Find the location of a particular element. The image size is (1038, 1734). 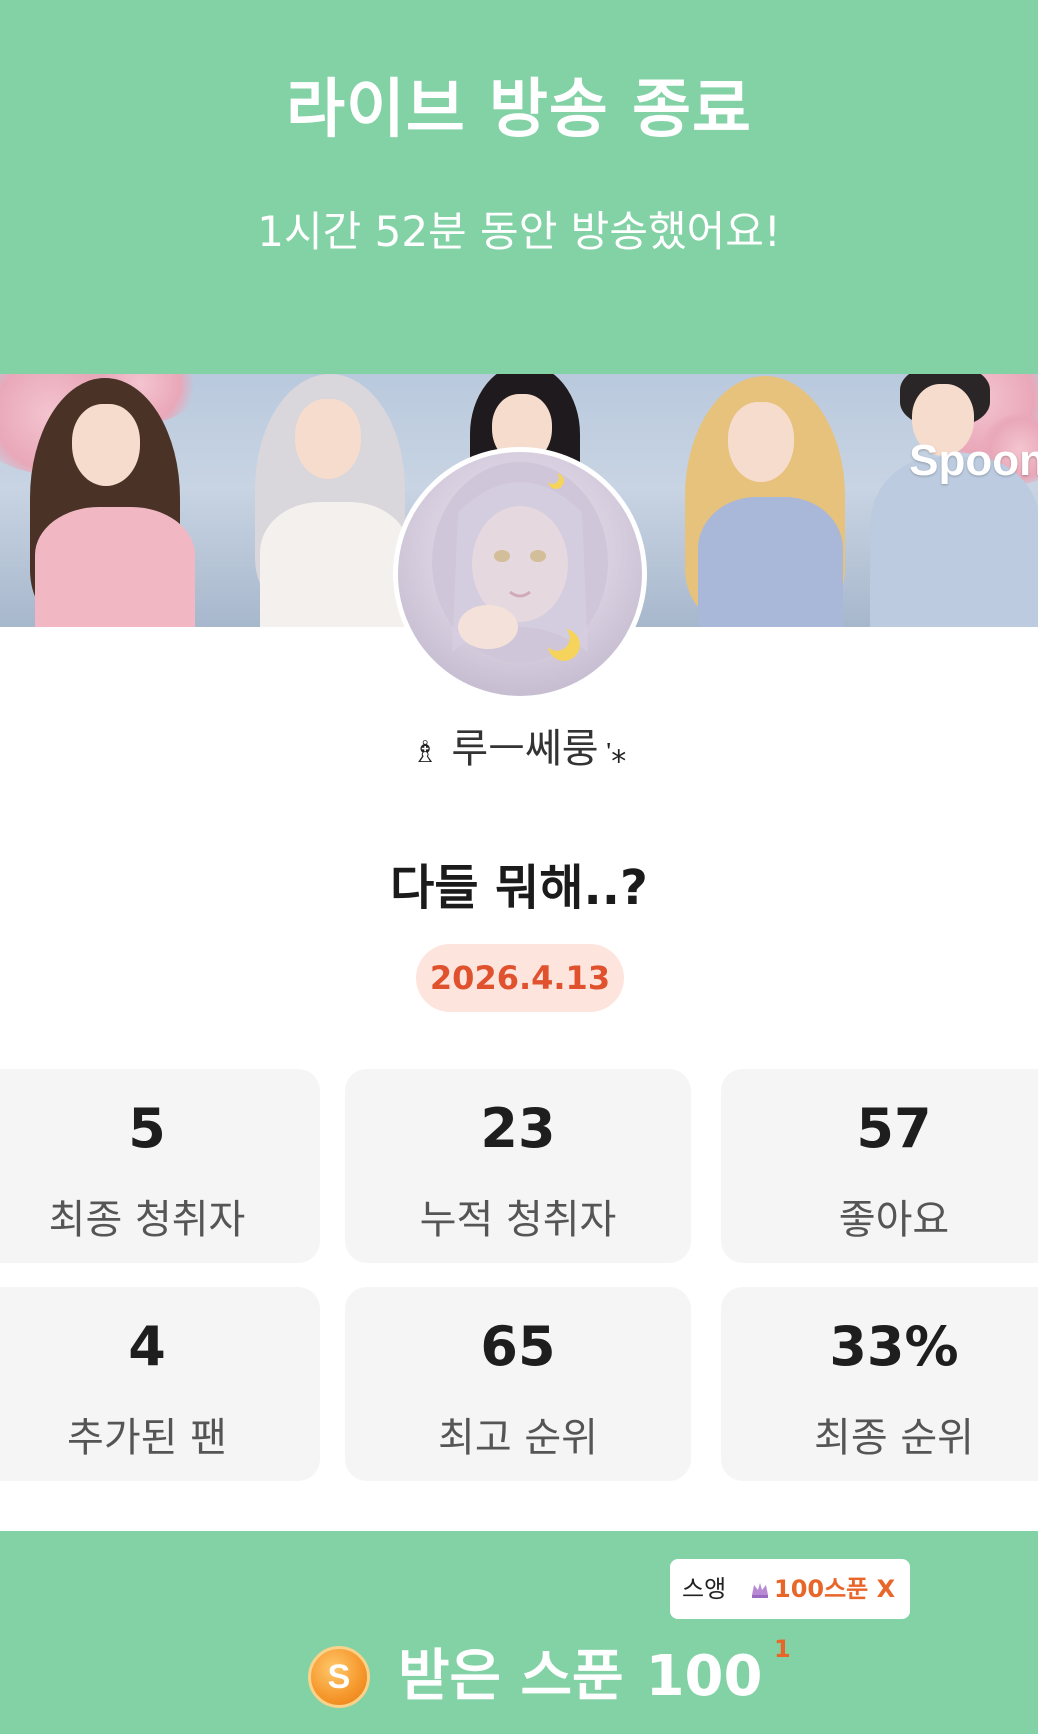

spoon-coin-icon: S is located at coordinates (339, 1677).